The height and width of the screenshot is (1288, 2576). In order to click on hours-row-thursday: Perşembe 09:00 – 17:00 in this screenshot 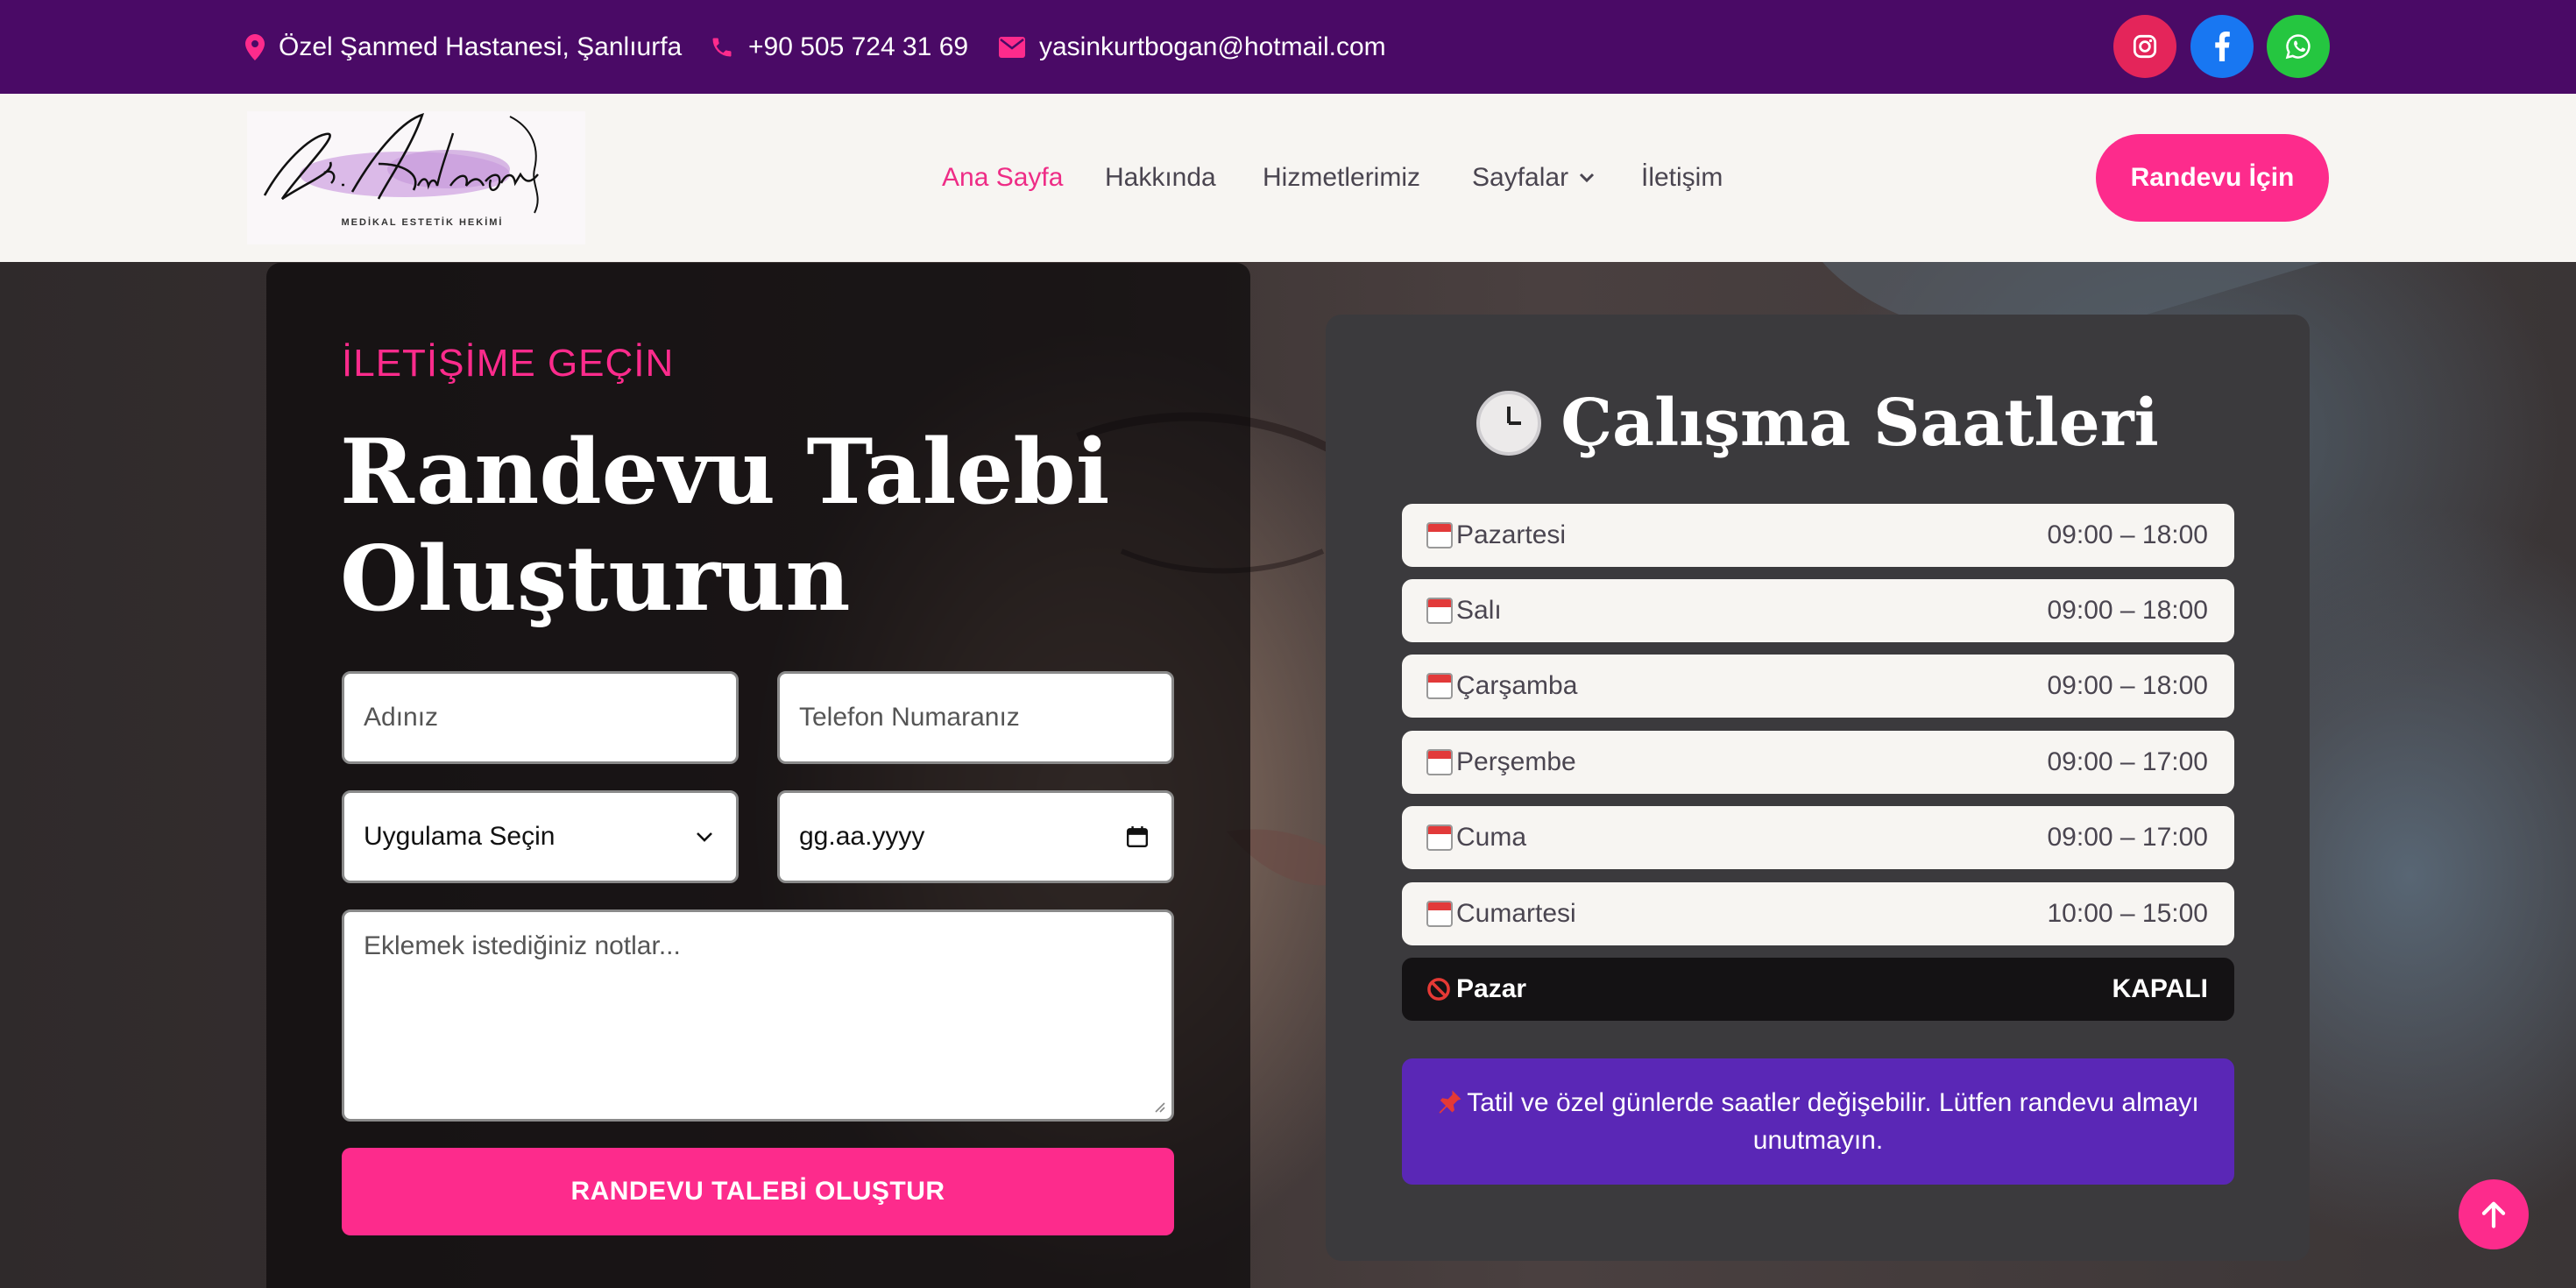, I will do `click(1818, 762)`.